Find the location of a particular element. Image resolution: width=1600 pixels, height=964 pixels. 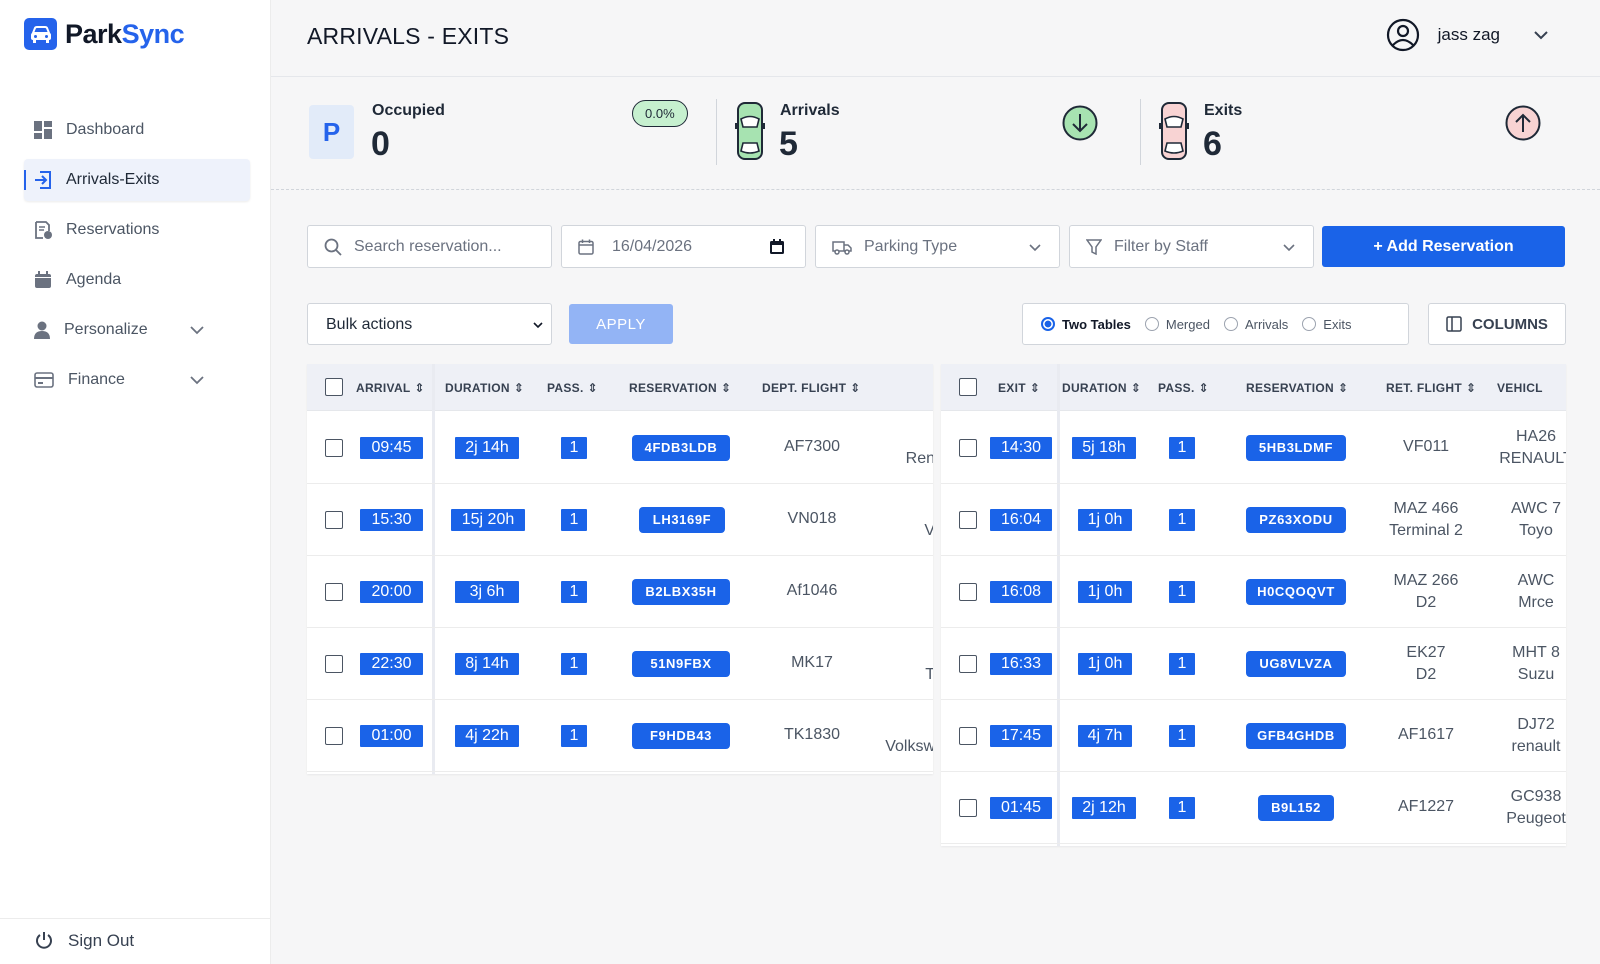

date-picker: 16/04/2026 is located at coordinates (683, 246).